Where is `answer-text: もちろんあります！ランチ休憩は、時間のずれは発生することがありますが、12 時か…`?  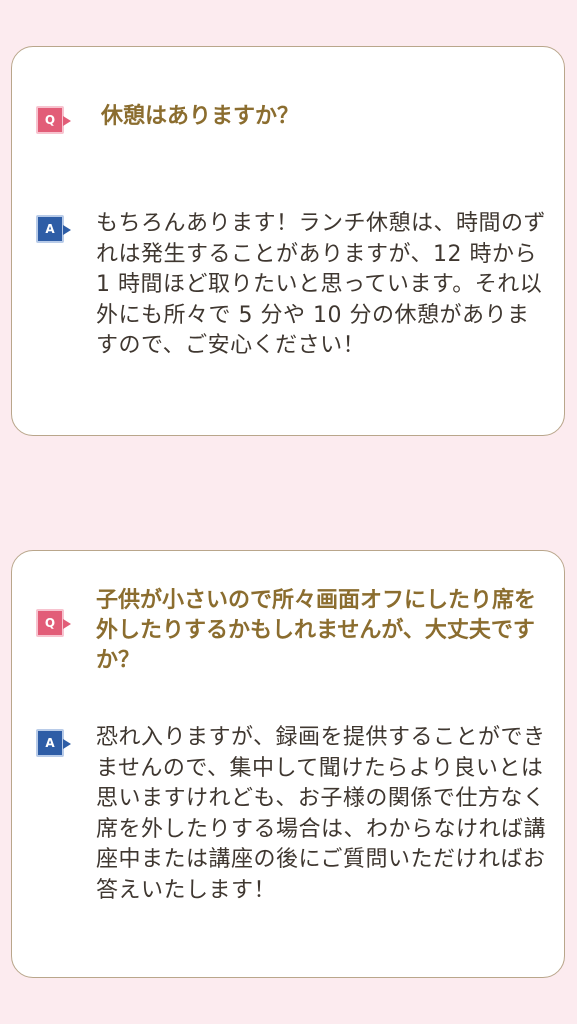
answer-text: もちろんあります！ランチ休憩は、時間のずれは発生することがありますが、12 時か… is located at coordinates (321, 284).